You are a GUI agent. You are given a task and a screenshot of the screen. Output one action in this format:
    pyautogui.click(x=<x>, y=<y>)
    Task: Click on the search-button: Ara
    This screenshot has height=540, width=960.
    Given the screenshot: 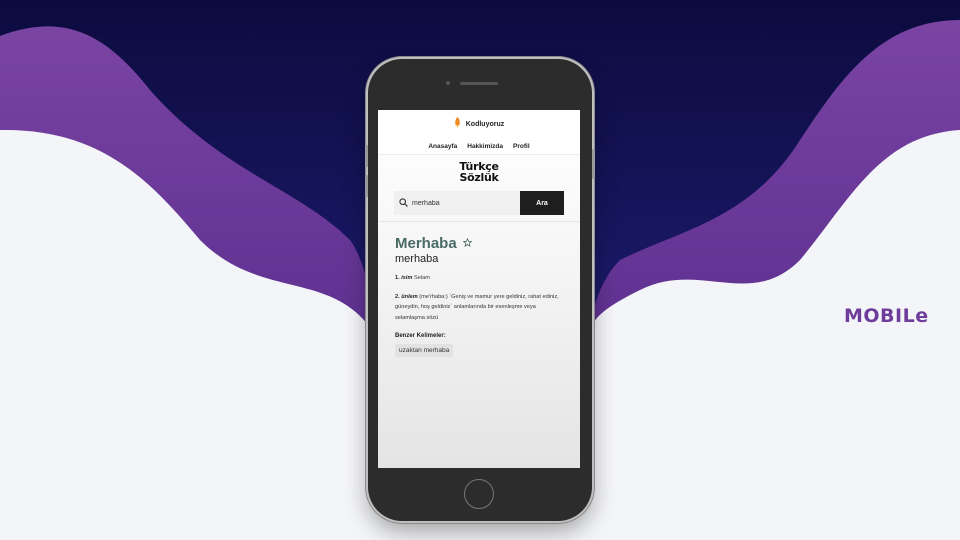 What is the action you would take?
    pyautogui.click(x=542, y=203)
    